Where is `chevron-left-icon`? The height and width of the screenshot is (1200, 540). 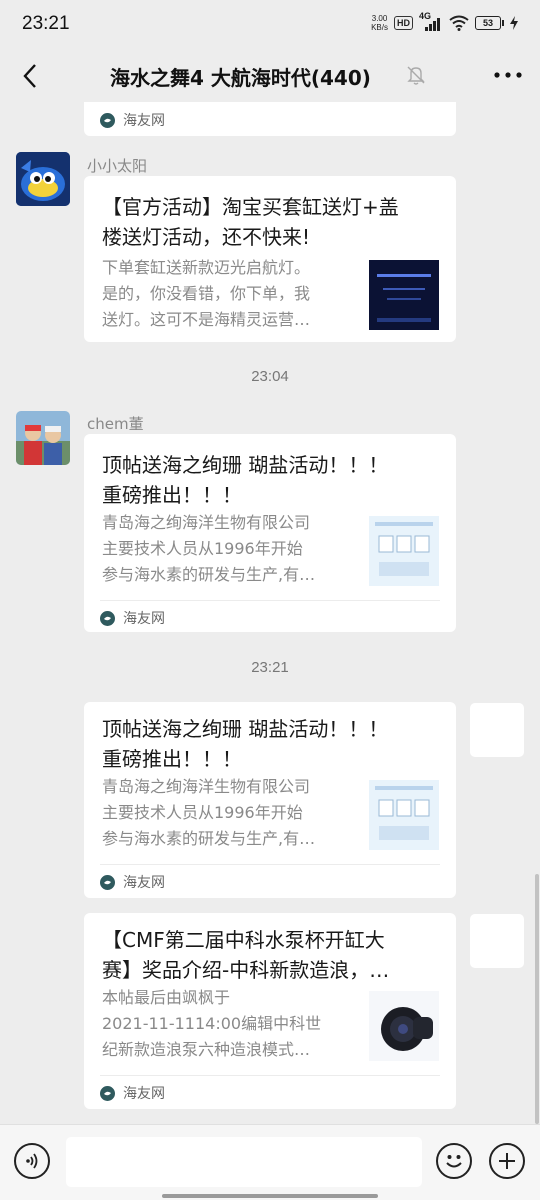 chevron-left-icon is located at coordinates (29, 76).